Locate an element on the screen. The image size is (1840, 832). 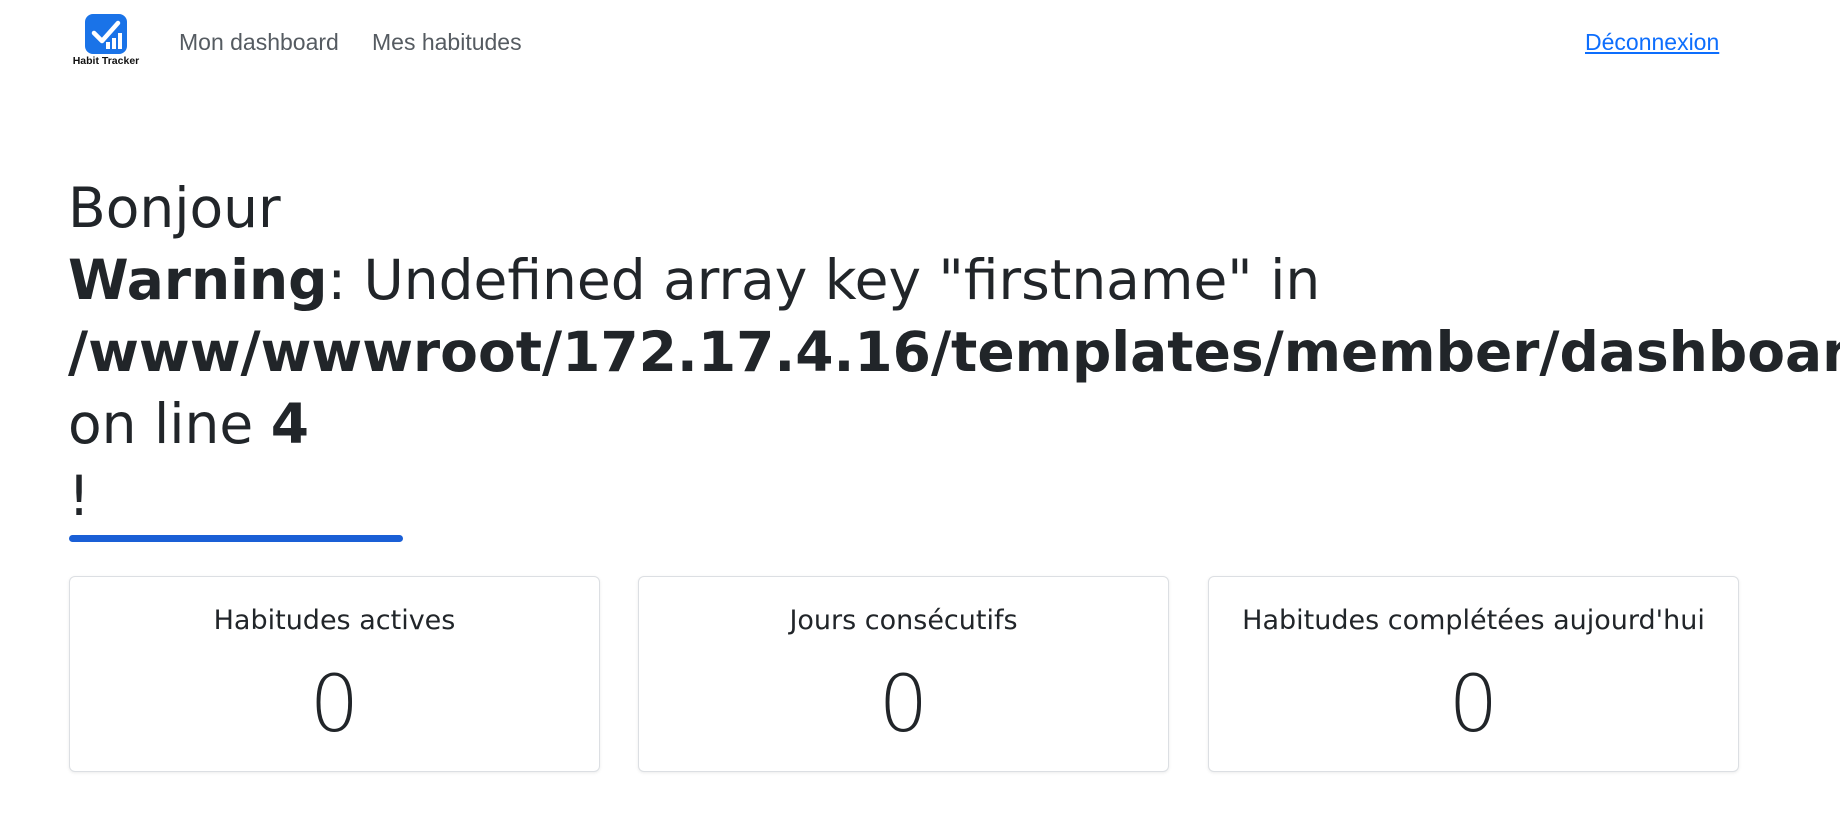
checkmark-chart-icon is located at coordinates (106, 34).